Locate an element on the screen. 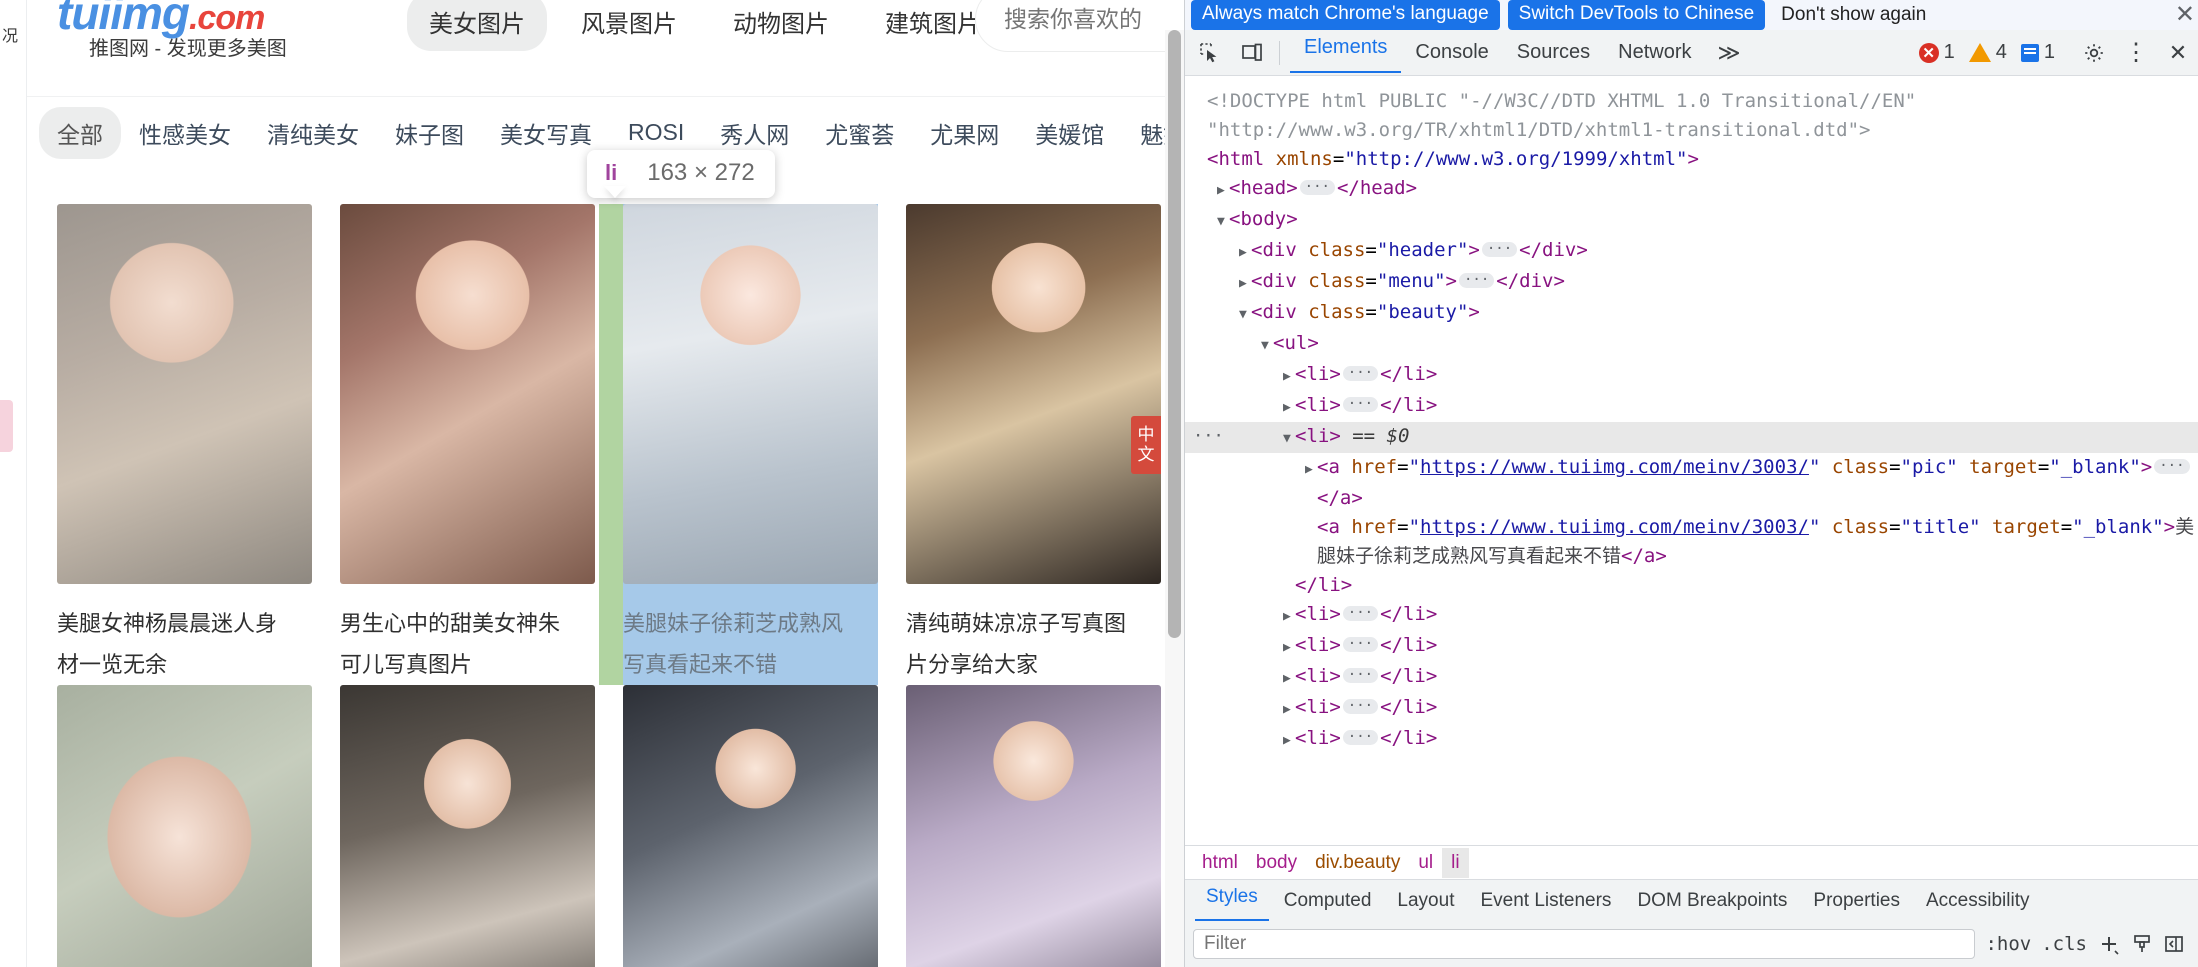 This screenshot has height=967, width=2198. pane-tab-event-listeners: Event Listeners is located at coordinates (1545, 901).